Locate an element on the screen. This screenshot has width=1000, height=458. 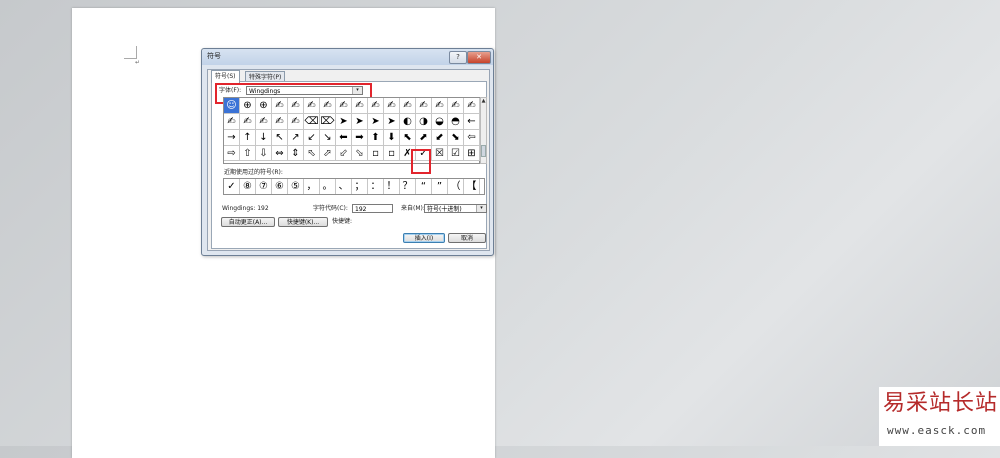
recent-symbol-cell: ⑥ is located at coordinates (280, 186).